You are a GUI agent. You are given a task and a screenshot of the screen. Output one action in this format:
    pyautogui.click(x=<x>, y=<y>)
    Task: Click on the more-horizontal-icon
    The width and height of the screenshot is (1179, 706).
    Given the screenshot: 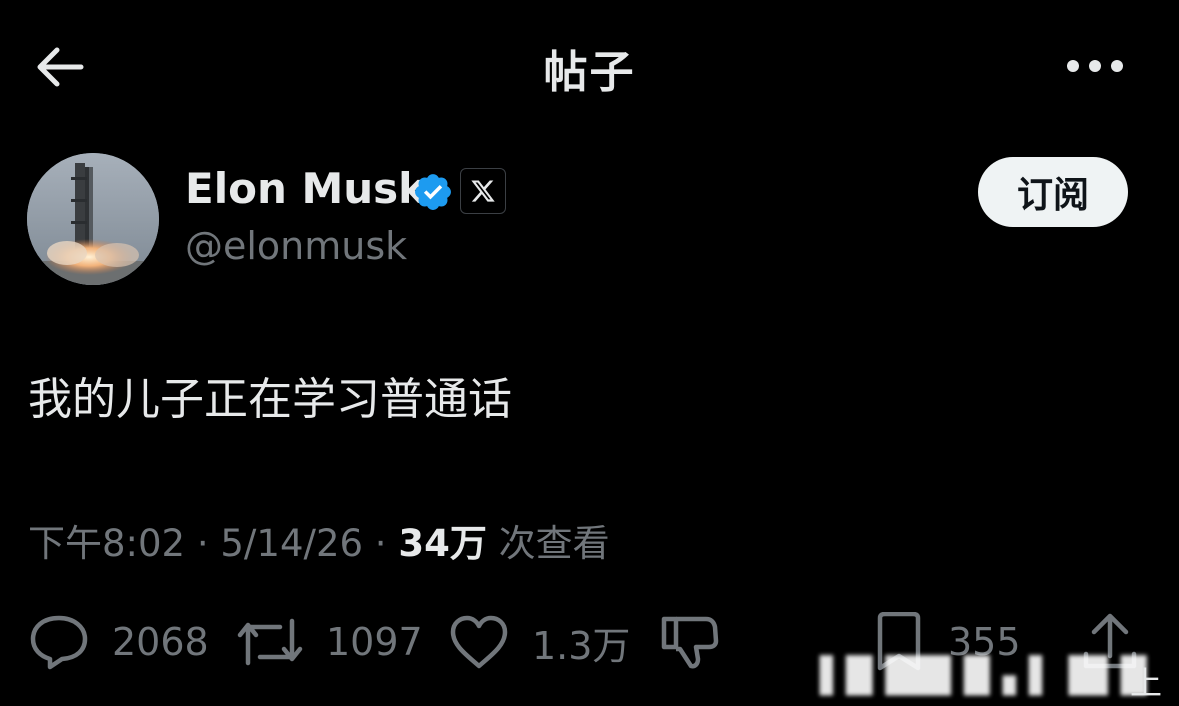 What is the action you would take?
    pyautogui.click(x=1095, y=66)
    